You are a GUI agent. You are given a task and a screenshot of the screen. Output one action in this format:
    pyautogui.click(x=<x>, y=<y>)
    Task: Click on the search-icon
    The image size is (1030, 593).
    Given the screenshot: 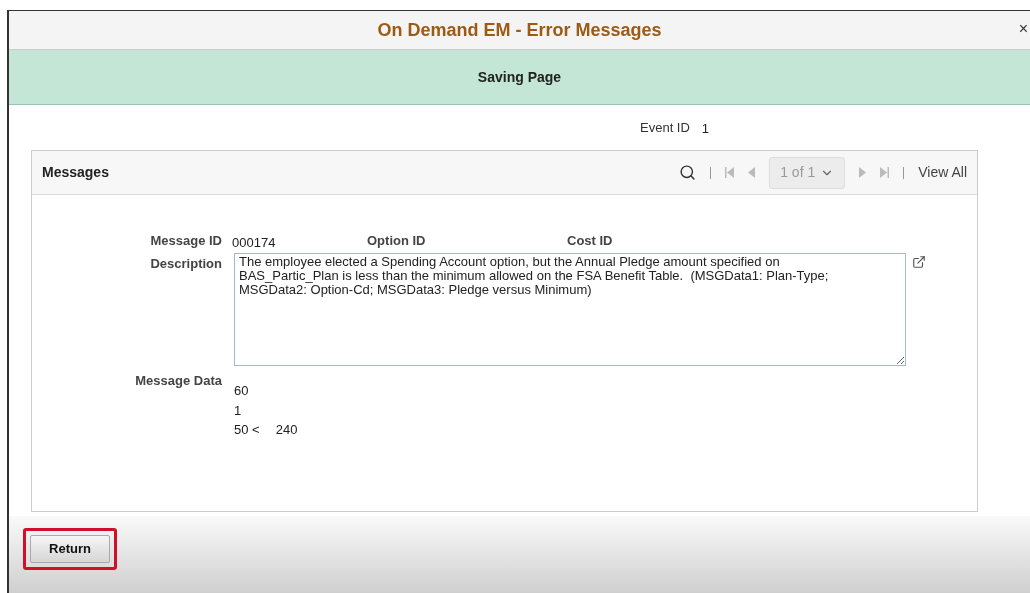 What is the action you would take?
    pyautogui.click(x=688, y=172)
    